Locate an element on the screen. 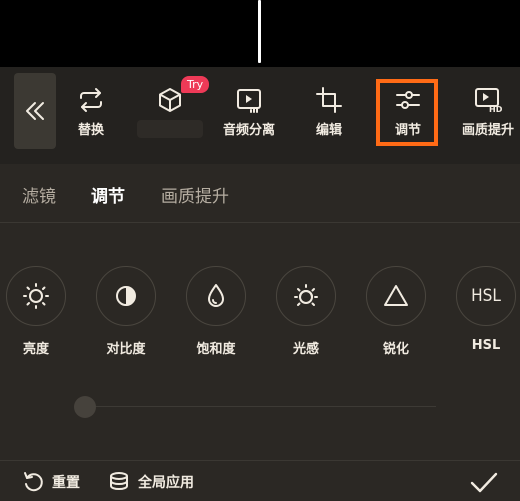 This screenshot has width=520, height=501. intensity-slider-knob is located at coordinates (85, 407).